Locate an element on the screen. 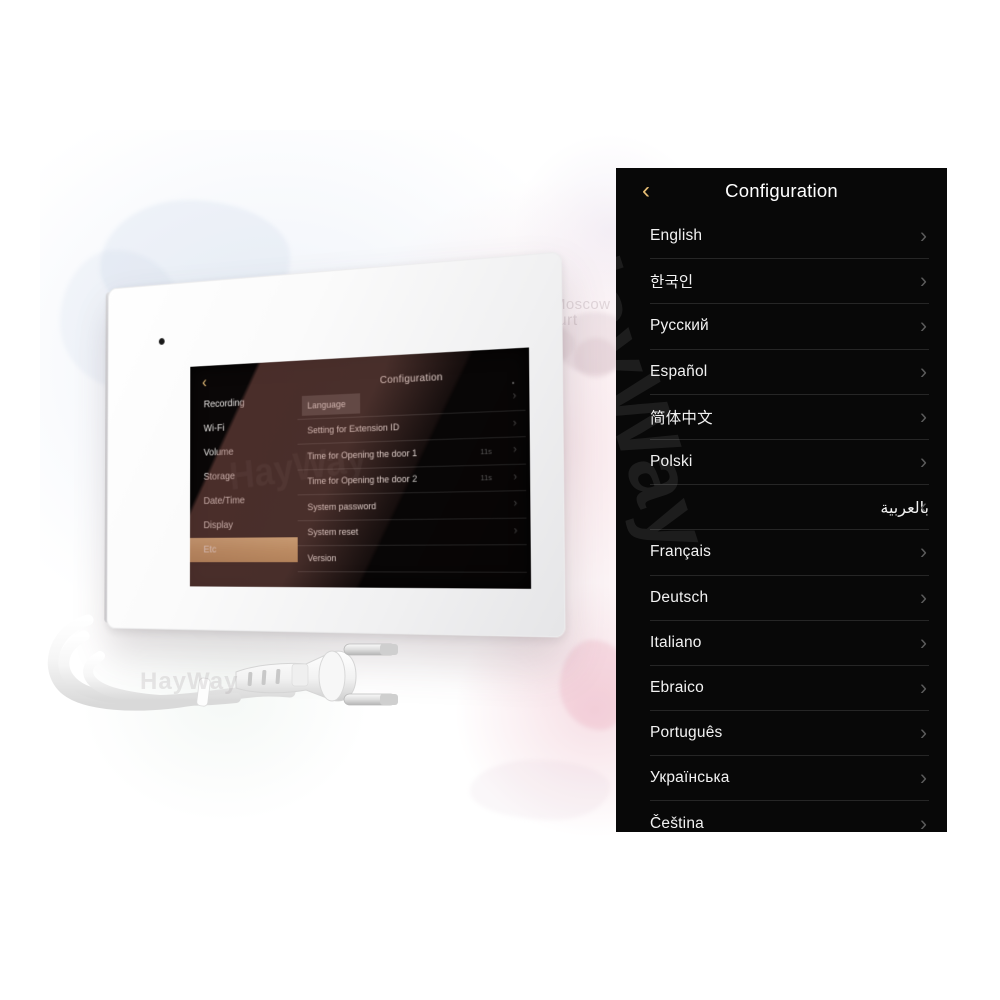 The width and height of the screenshot is (1000, 1000). language-label: Polski is located at coordinates (671, 462).